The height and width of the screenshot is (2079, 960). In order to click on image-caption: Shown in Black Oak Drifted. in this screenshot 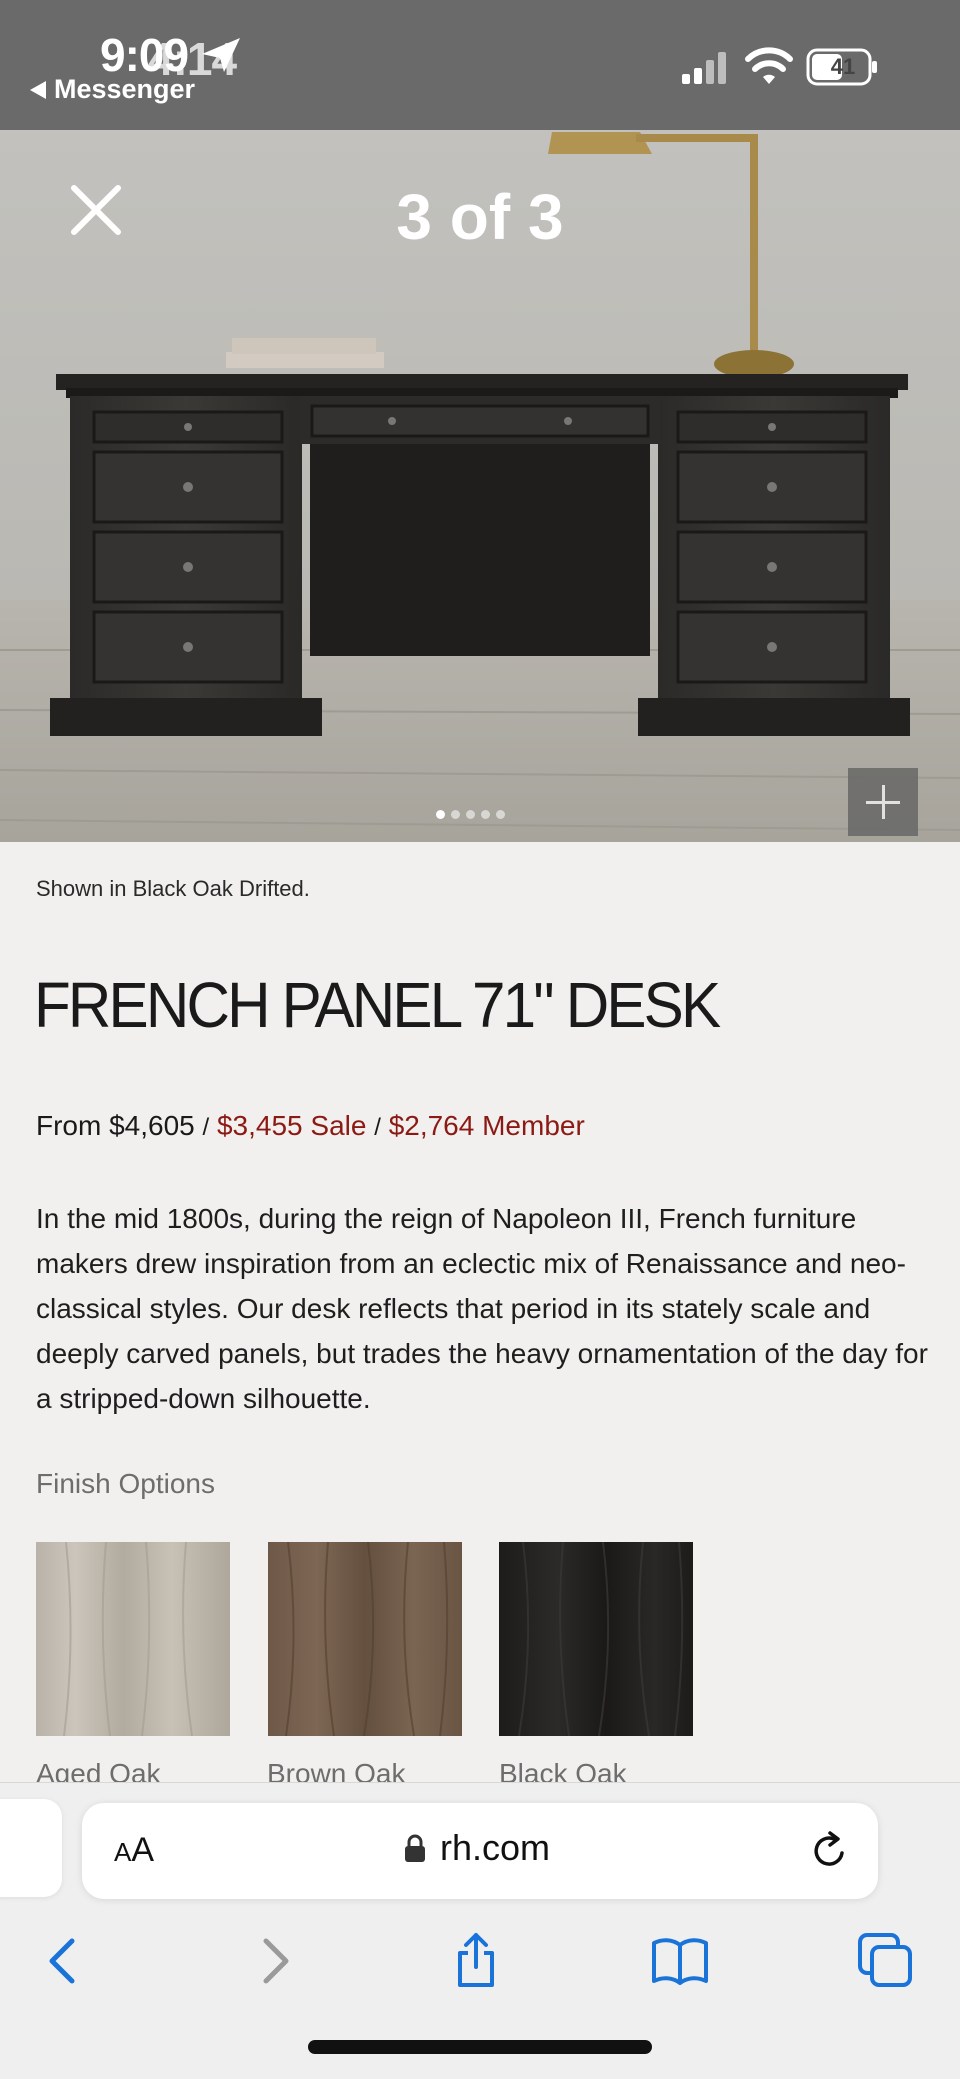, I will do `click(173, 888)`.